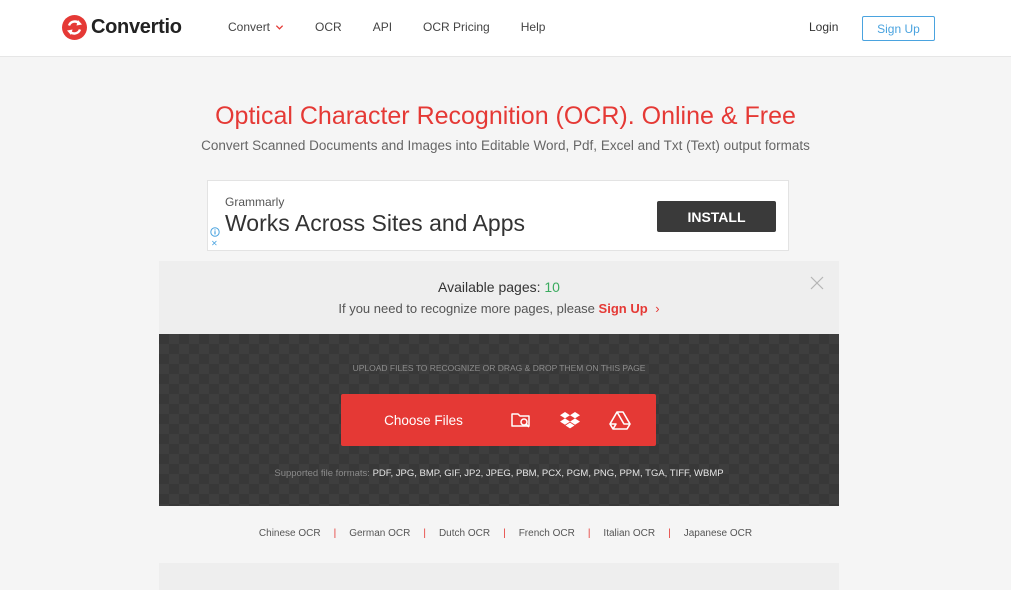  I want to click on choose-files-bar: Choose Files, so click(498, 420).